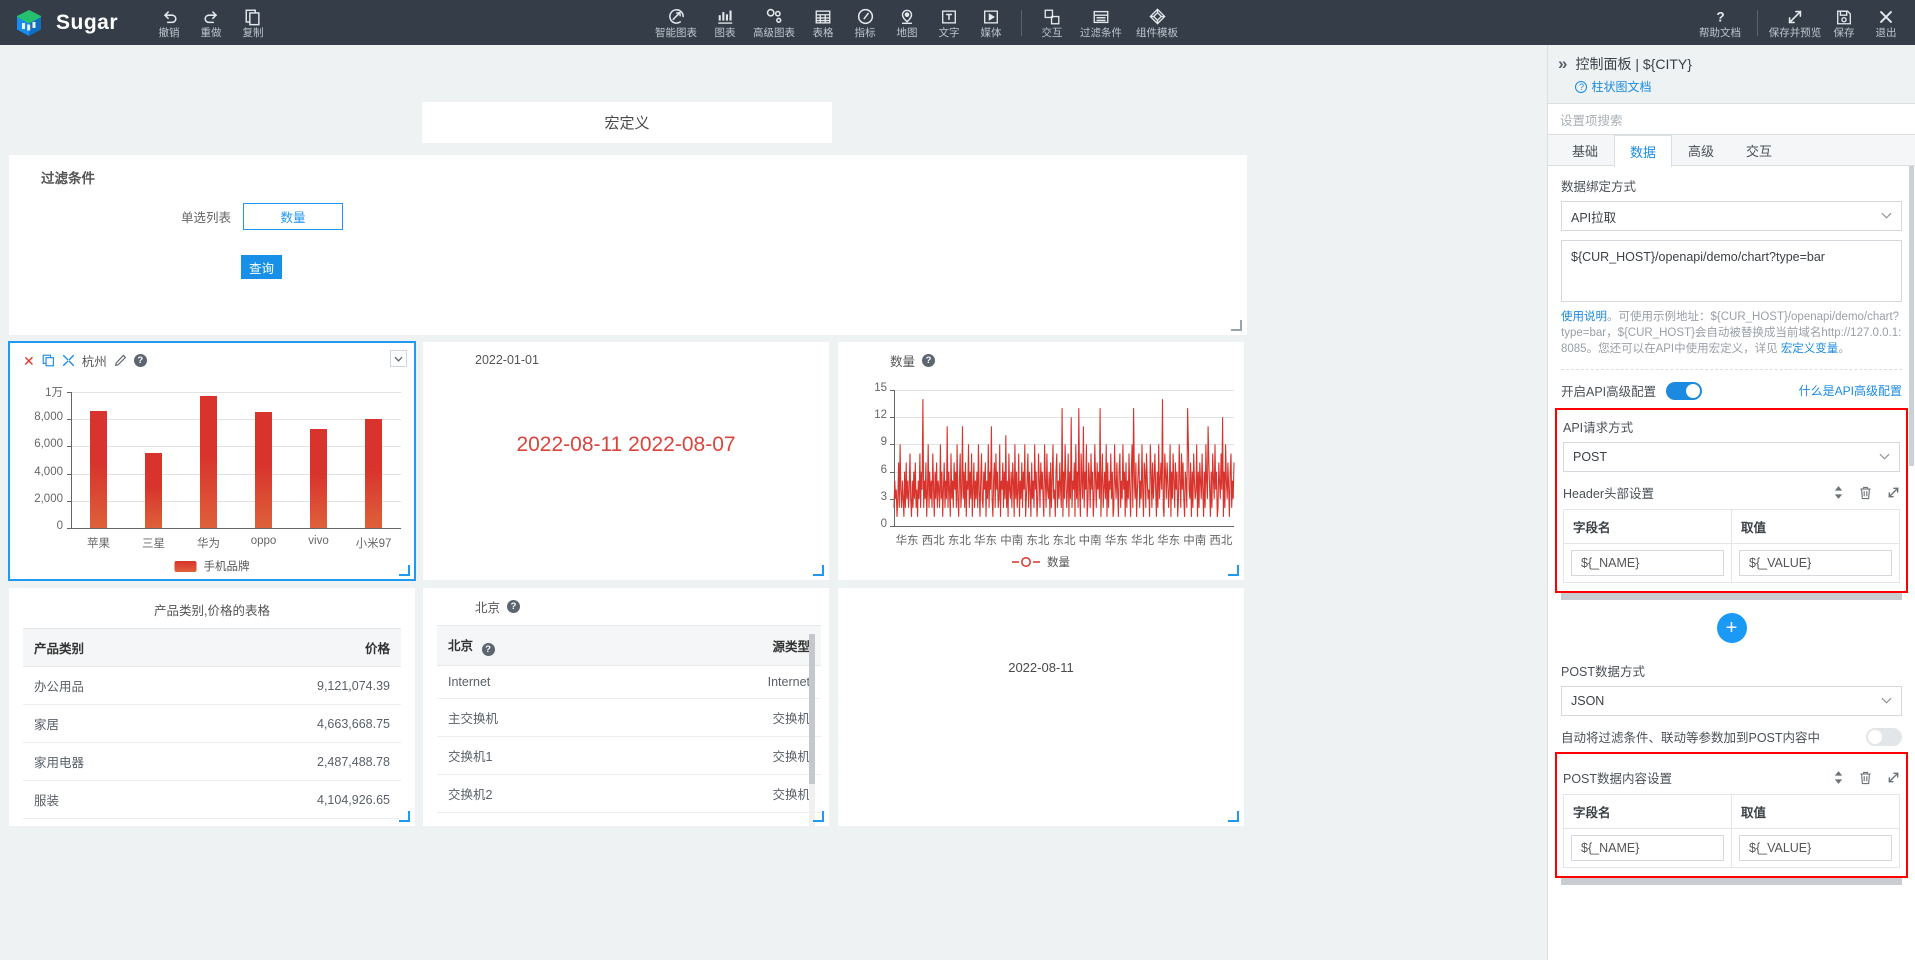 The height and width of the screenshot is (960, 1915). What do you see at coordinates (949, 23) in the screenshot?
I see `text-button: 文字` at bounding box center [949, 23].